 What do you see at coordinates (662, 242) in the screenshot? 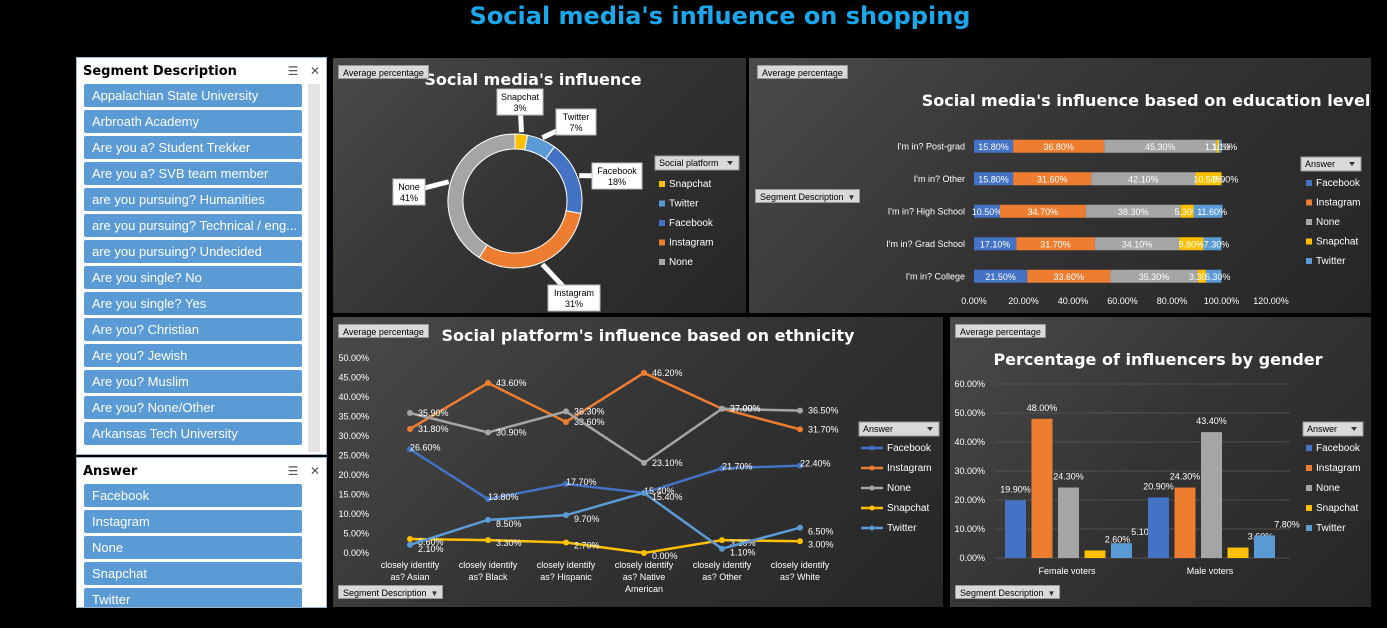
I see `legend-swatch-instagram` at bounding box center [662, 242].